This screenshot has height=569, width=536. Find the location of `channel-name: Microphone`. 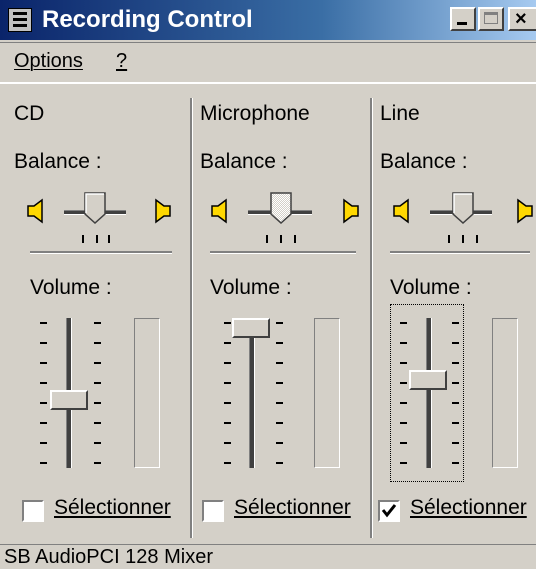

channel-name: Microphone is located at coordinates (255, 113).